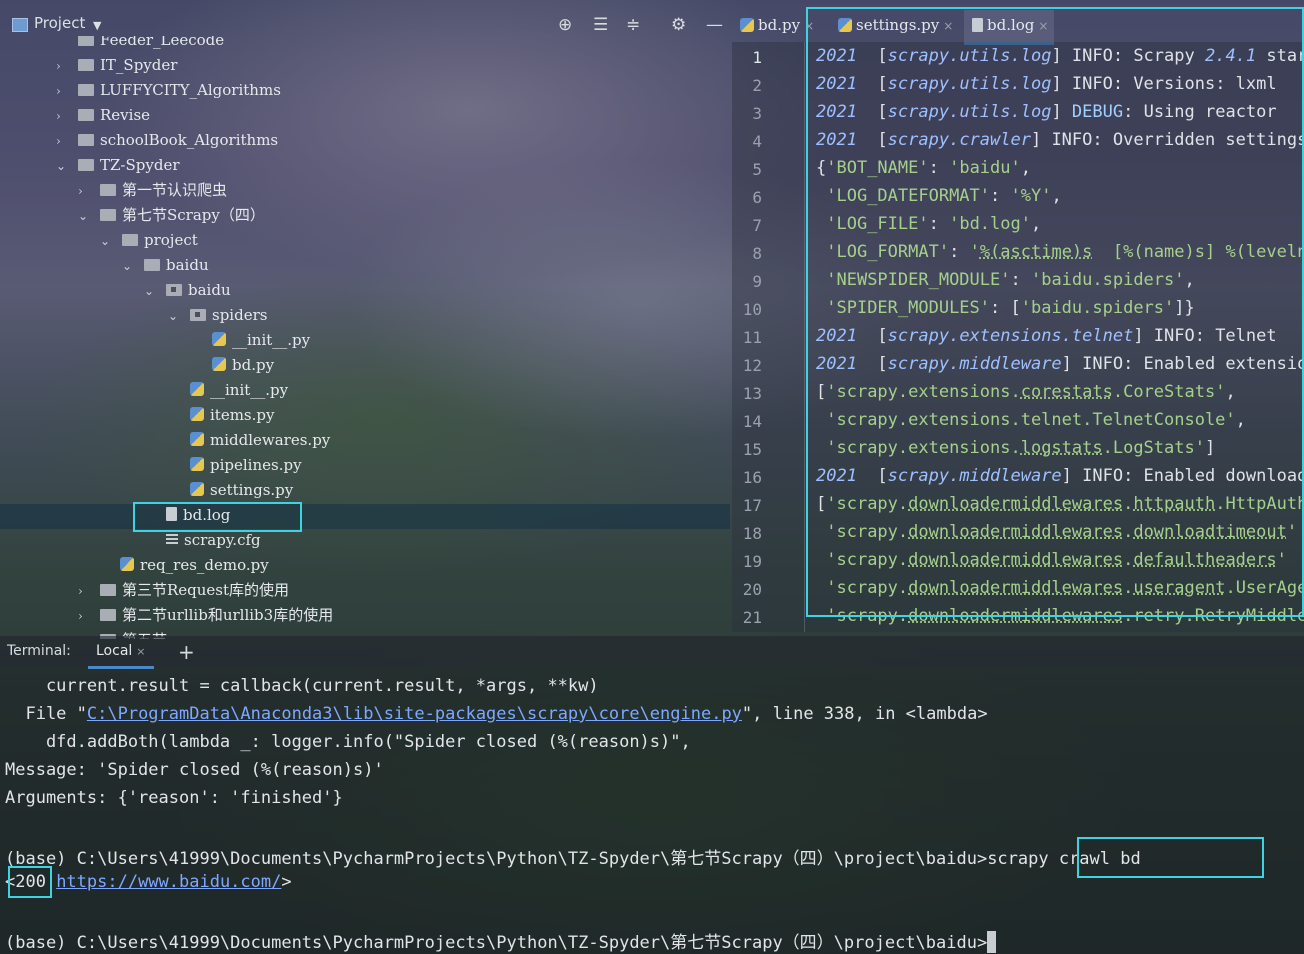  I want to click on tab-local: Local ×, so click(121, 652).